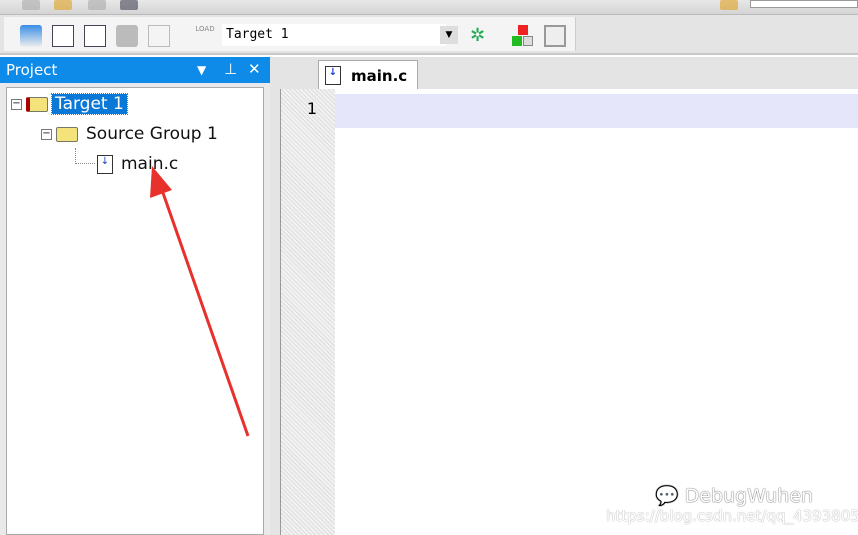 The height and width of the screenshot is (535, 858). I want to click on annotation-arrow, so click(200, 301).